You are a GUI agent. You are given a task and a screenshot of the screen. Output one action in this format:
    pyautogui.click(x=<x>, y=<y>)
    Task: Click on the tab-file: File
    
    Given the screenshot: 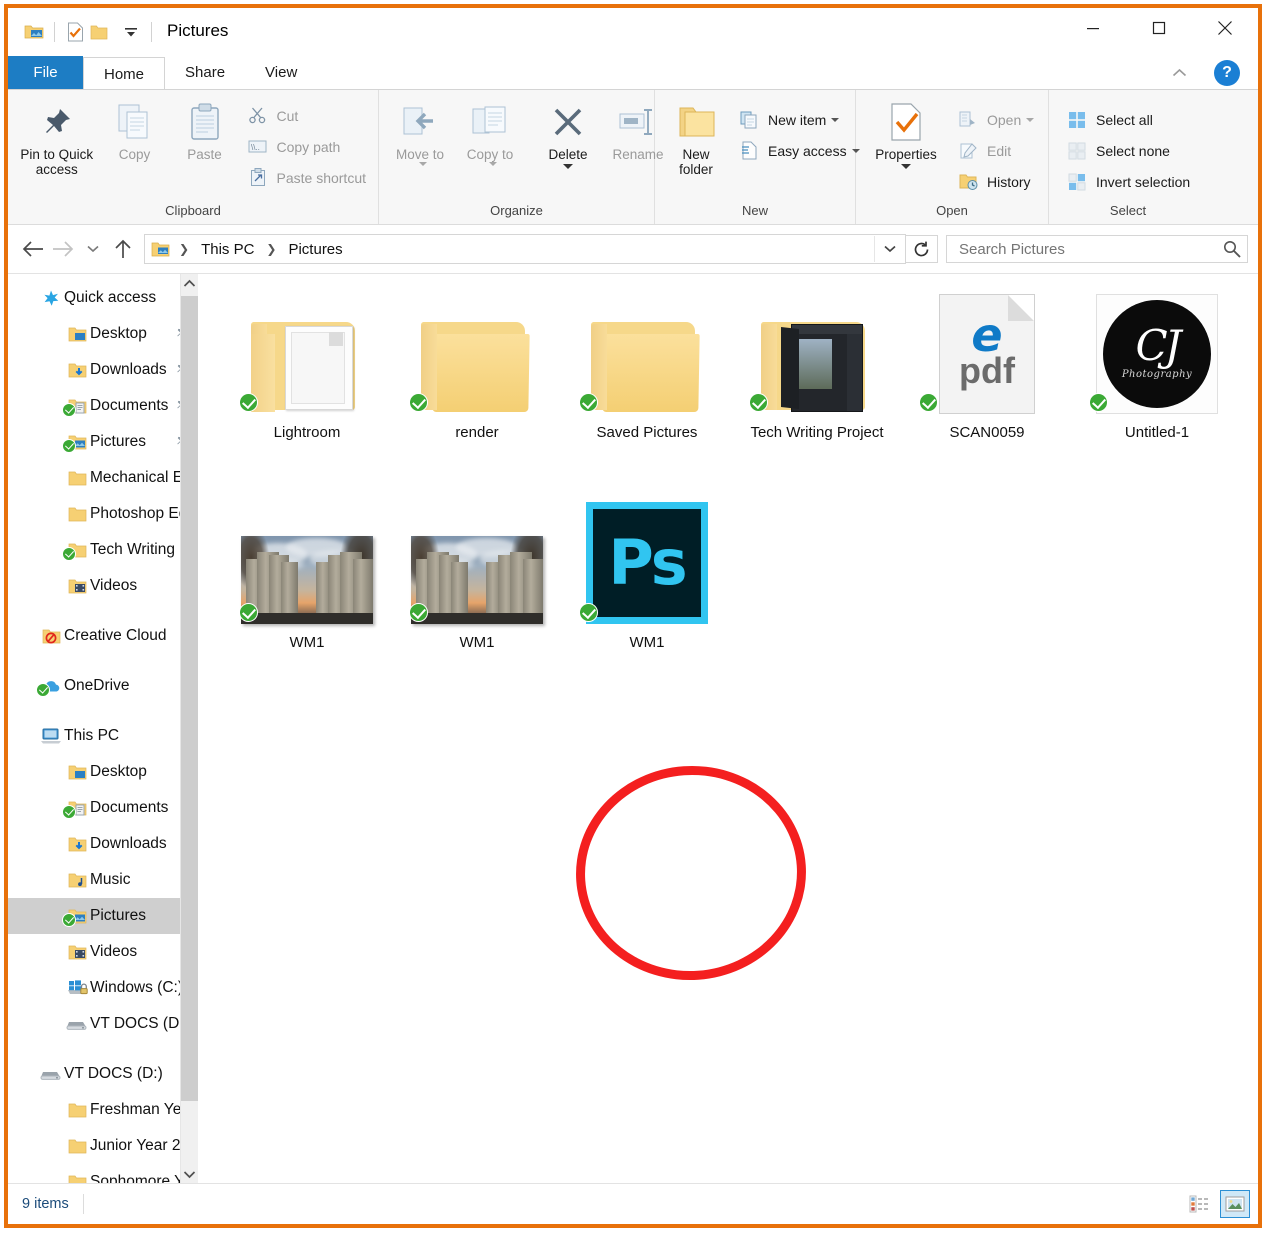 What is the action you would take?
    pyautogui.click(x=45, y=72)
    